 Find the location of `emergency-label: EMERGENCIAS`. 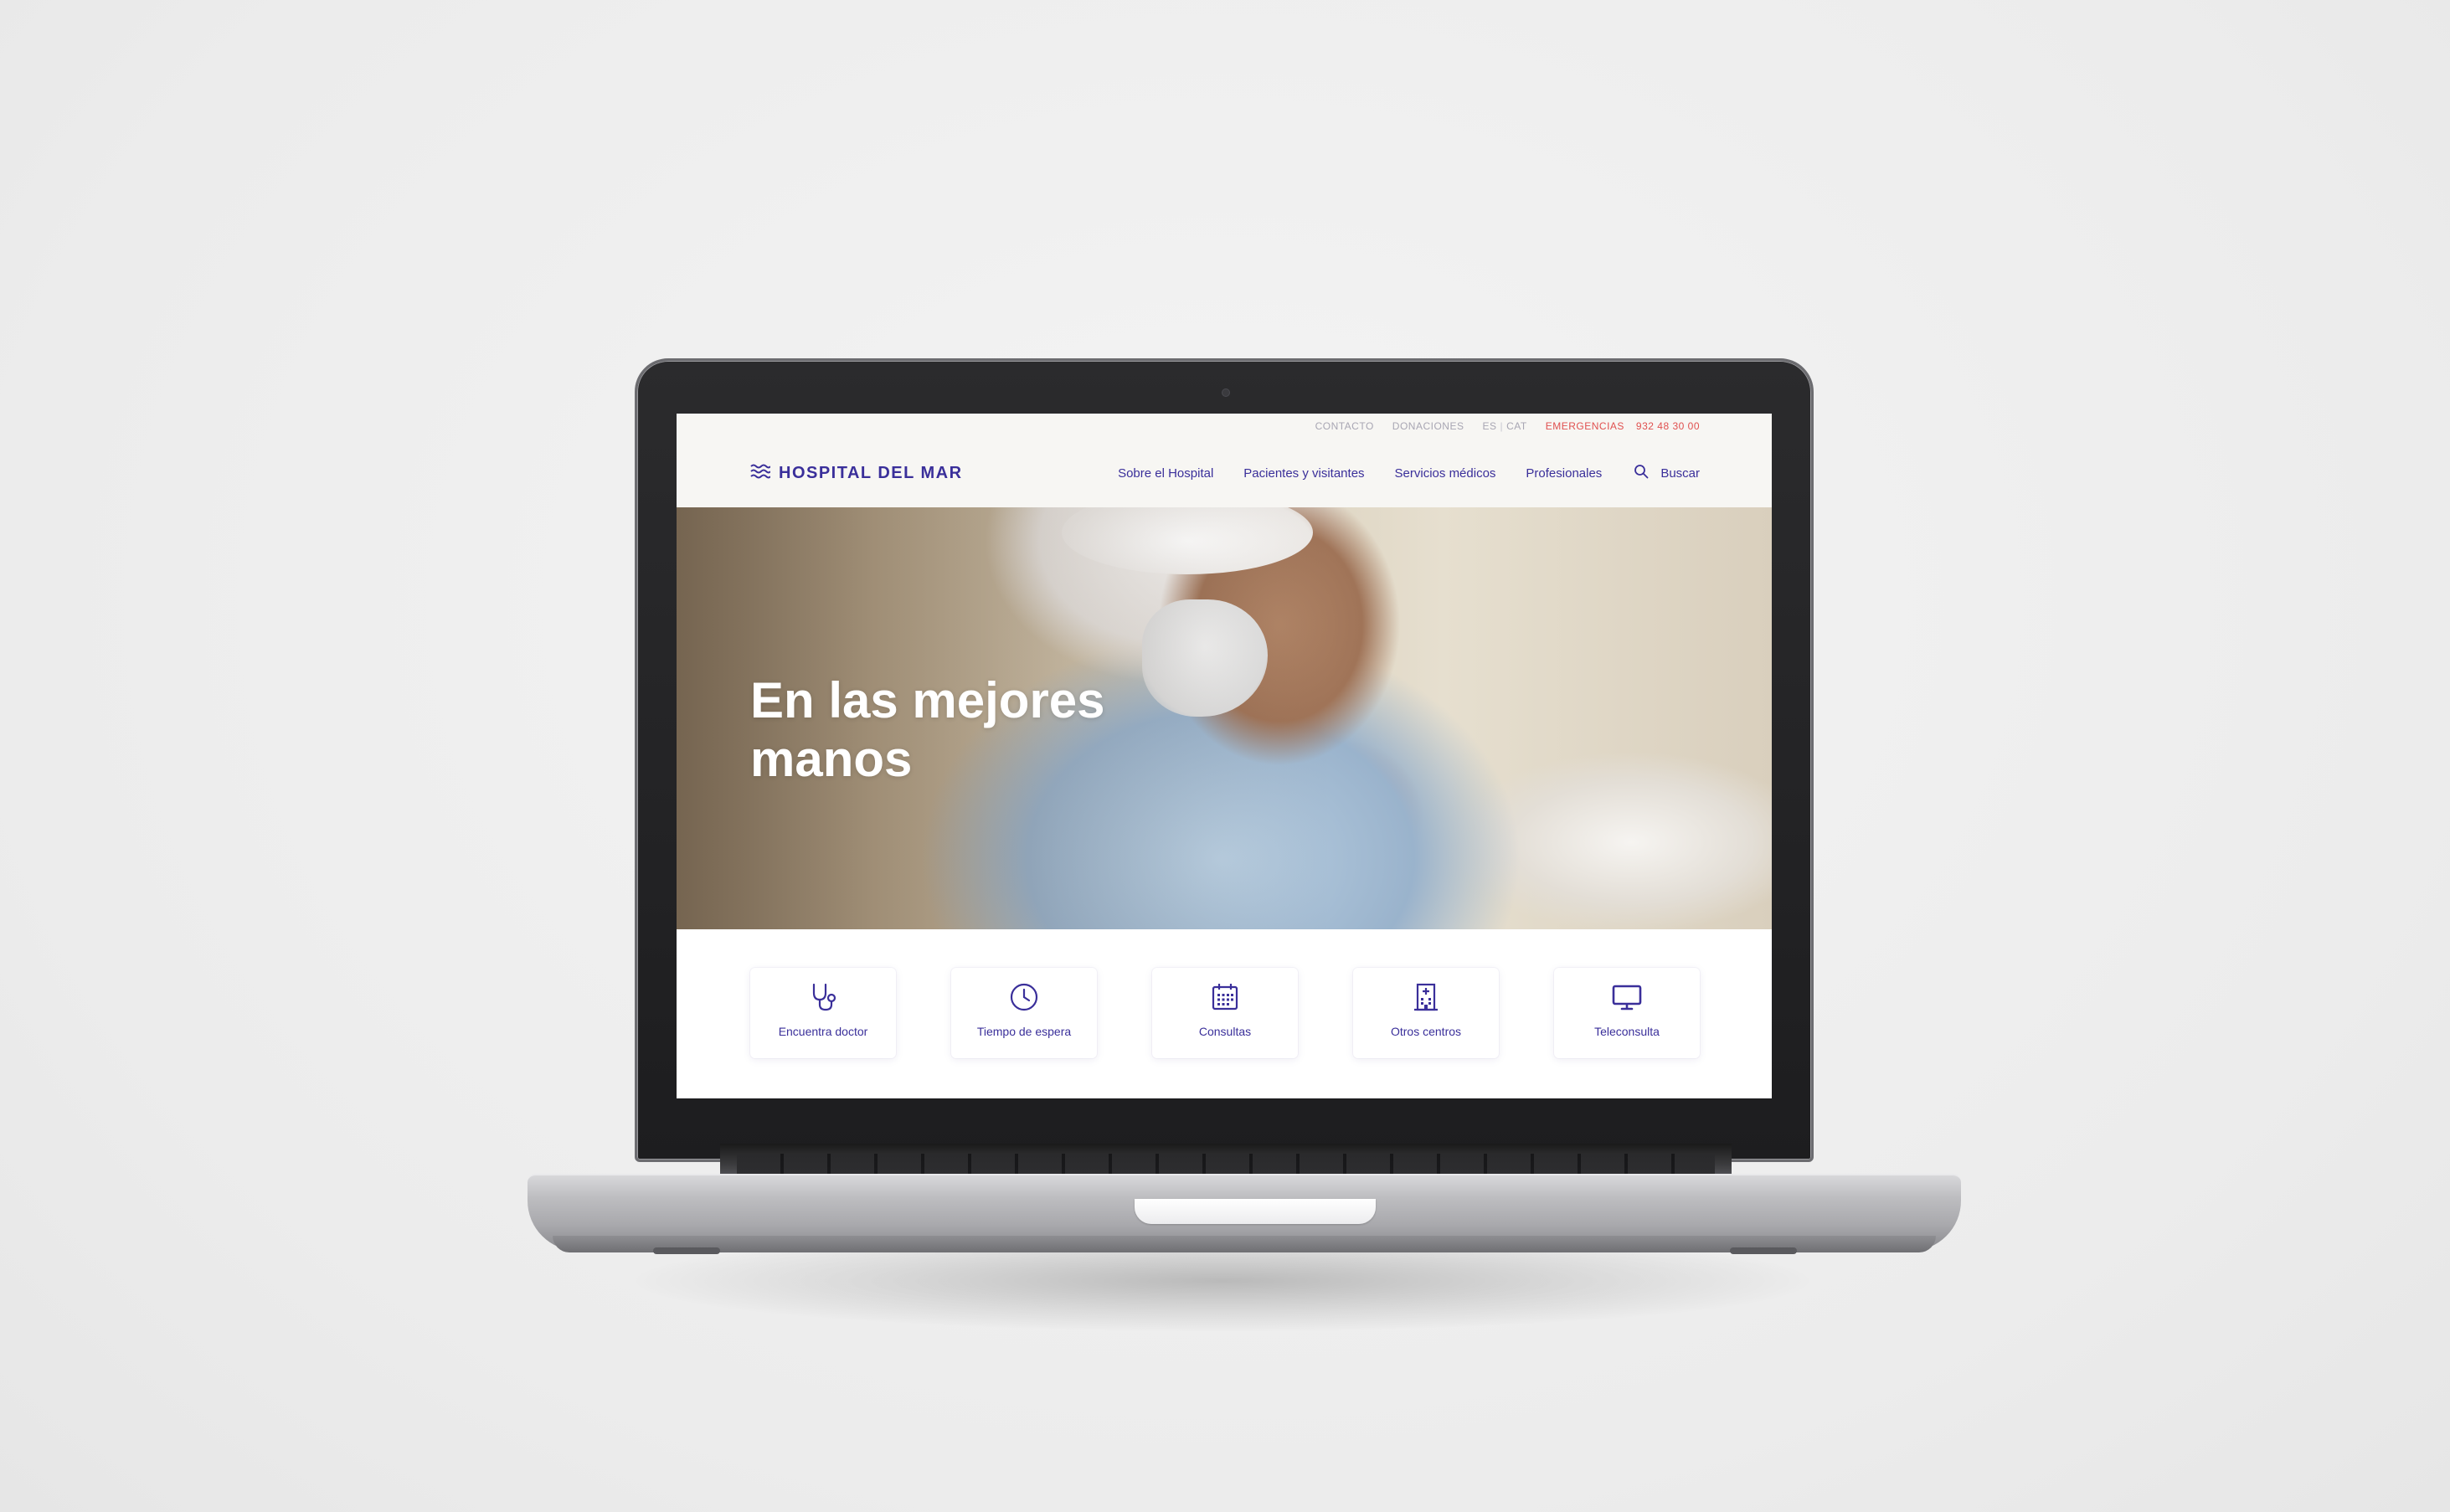

emergency-label: EMERGENCIAS is located at coordinates (1585, 426).